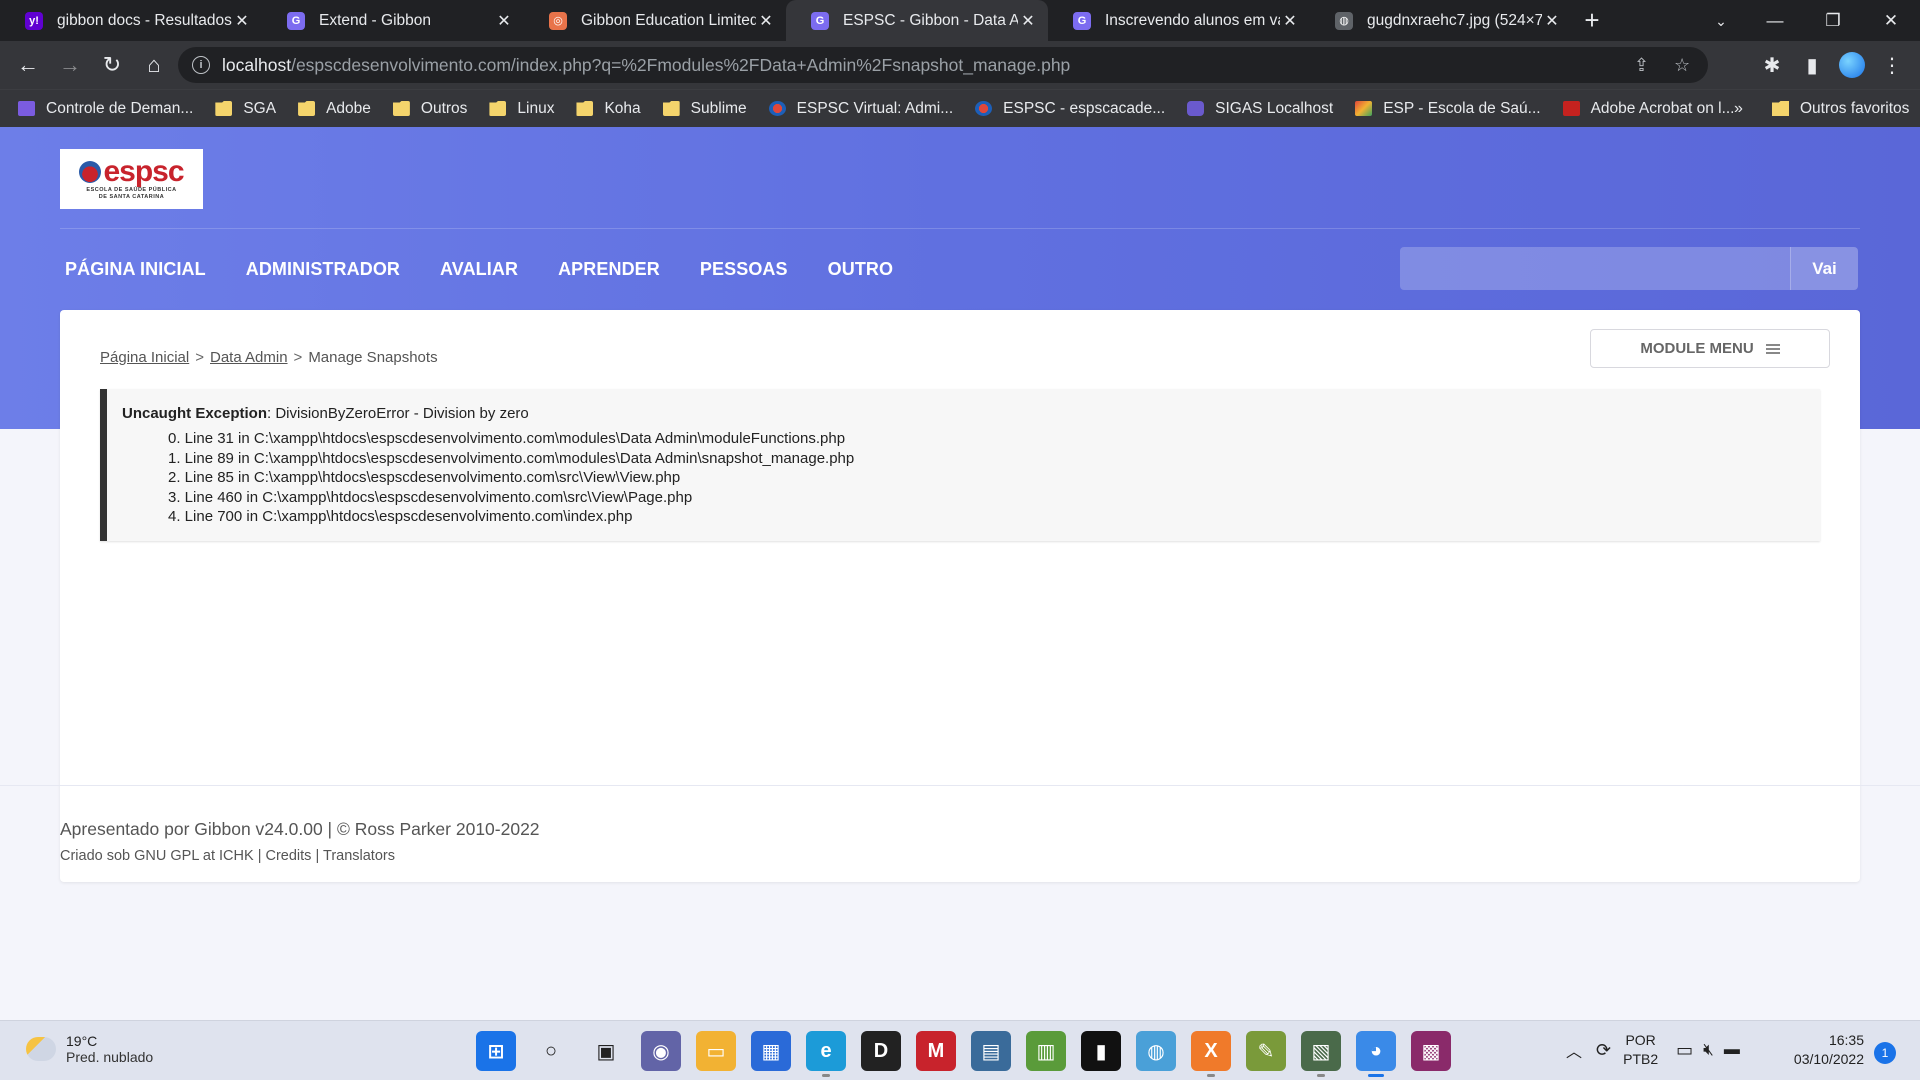 This screenshot has height=1080, width=1920. What do you see at coordinates (144, 20) in the screenshot?
I see `tab-title: gibbon docs - Resultados d` at bounding box center [144, 20].